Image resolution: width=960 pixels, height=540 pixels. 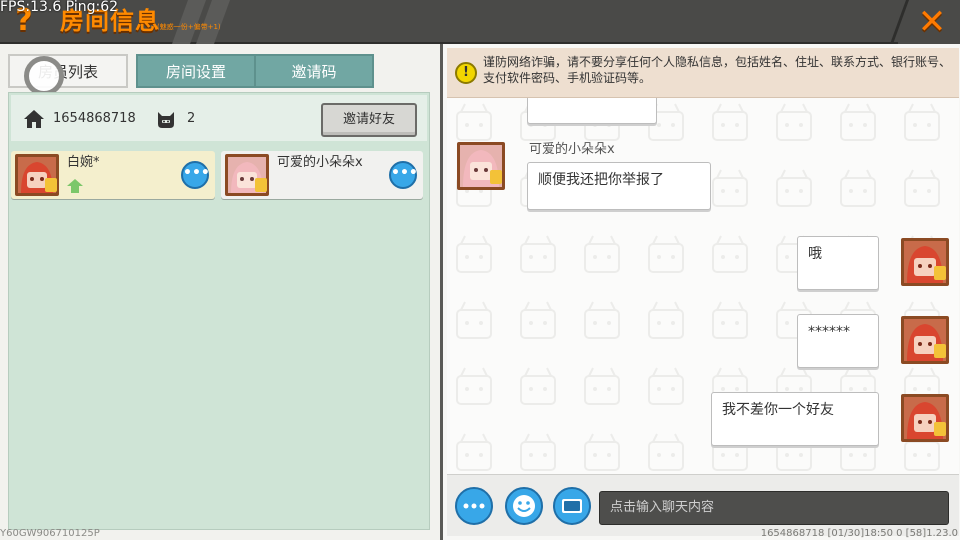 What do you see at coordinates (795, 419) in the screenshot?
I see `chat-bubble: 我不差你一个好友` at bounding box center [795, 419].